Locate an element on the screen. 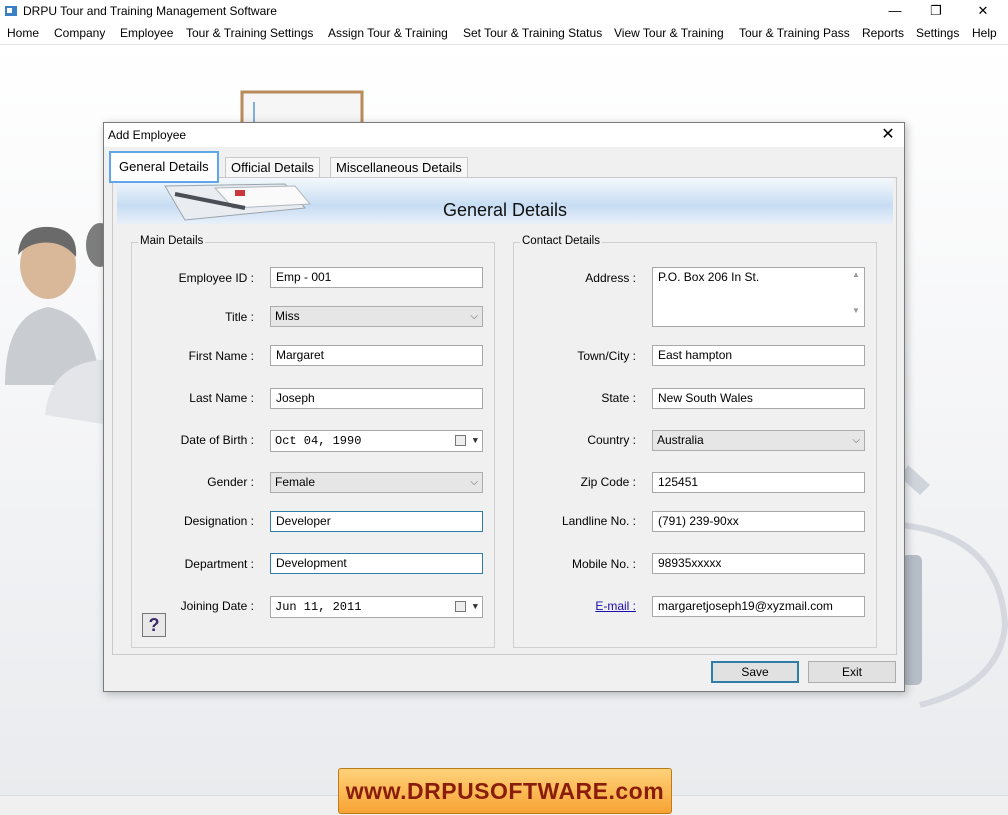 This screenshot has width=1008, height=815. landline-field: (791) 239-90xx is located at coordinates (758, 521).